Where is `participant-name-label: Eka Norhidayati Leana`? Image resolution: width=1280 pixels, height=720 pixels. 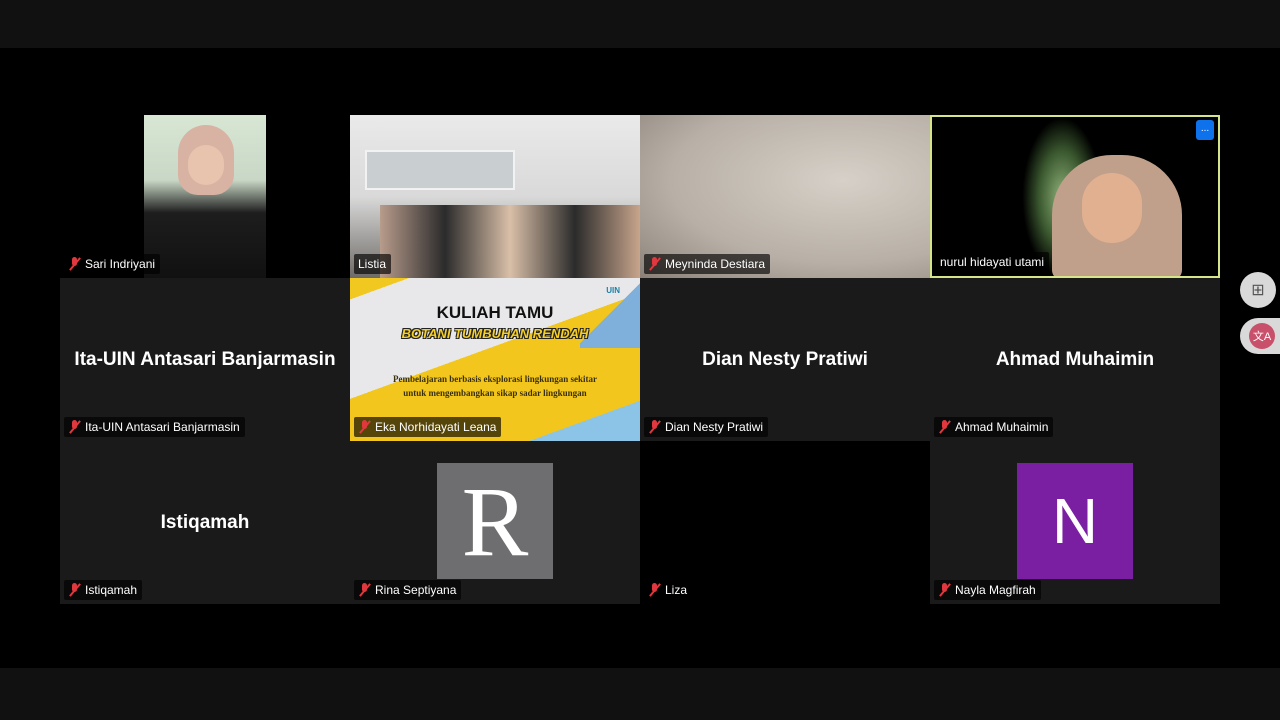
participant-name-label: Eka Norhidayati Leana is located at coordinates (428, 427).